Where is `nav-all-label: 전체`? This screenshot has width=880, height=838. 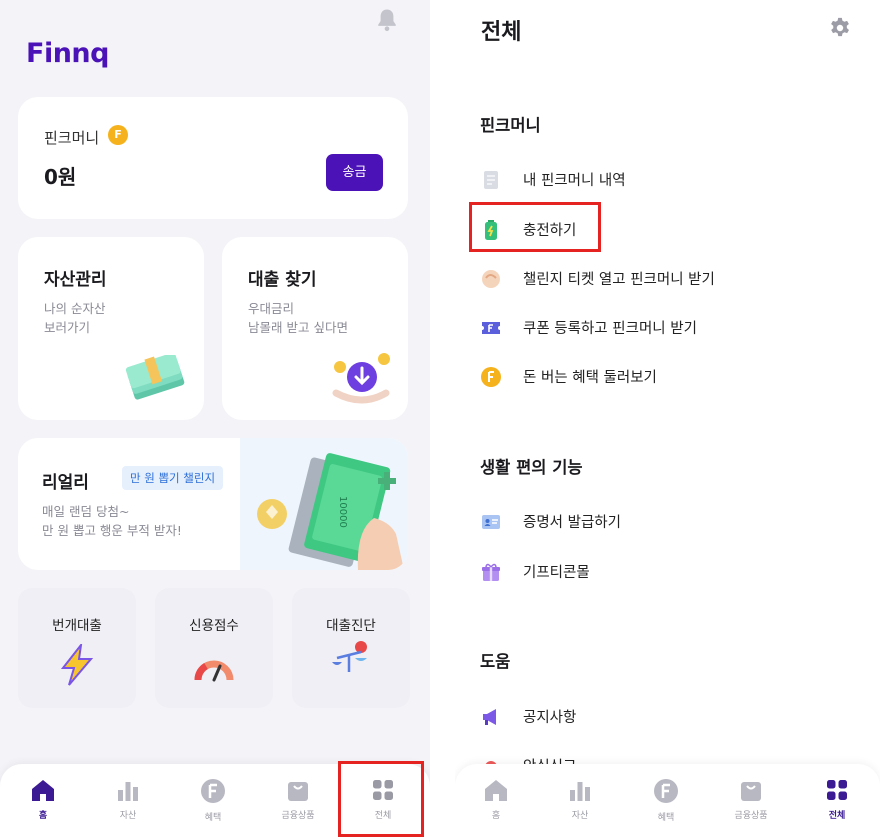
nav-all-label: 전체 is located at coordinates (837, 816).